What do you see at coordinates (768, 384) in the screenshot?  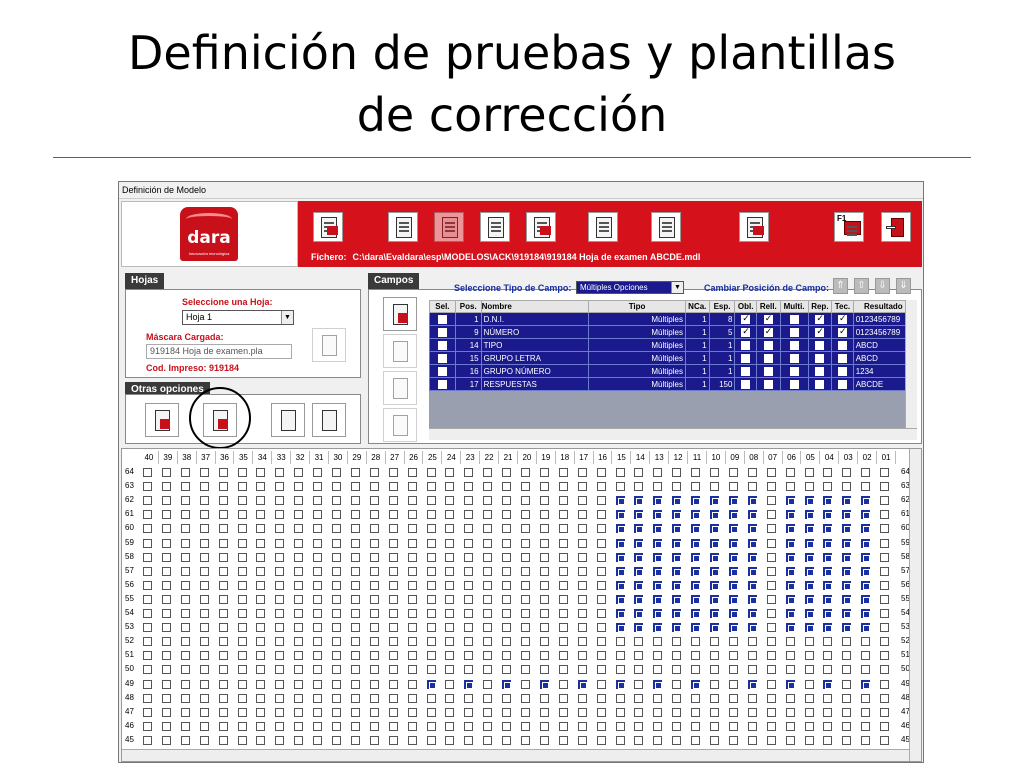 I see `rell-checkbox` at bounding box center [768, 384].